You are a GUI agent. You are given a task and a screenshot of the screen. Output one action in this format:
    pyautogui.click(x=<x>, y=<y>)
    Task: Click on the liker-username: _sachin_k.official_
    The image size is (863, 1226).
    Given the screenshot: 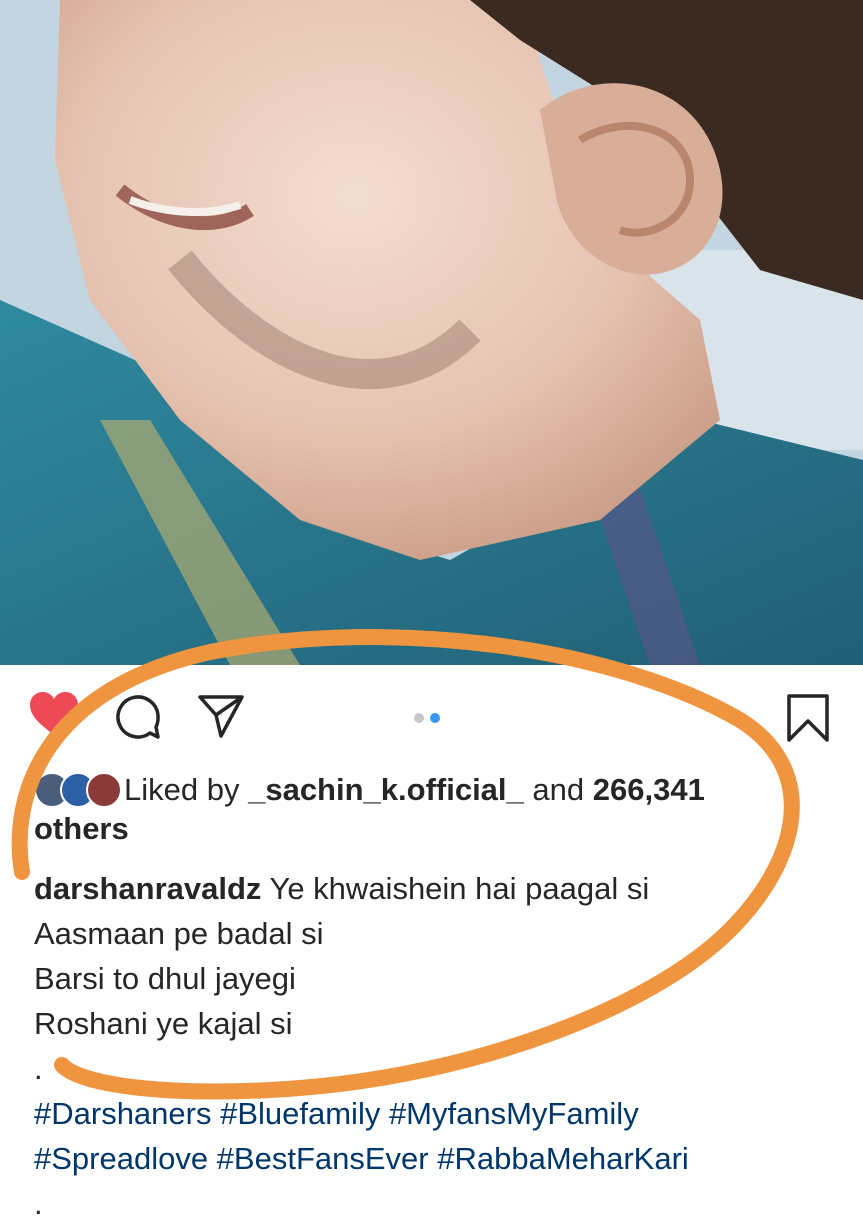 What is the action you would take?
    pyautogui.click(x=386, y=789)
    